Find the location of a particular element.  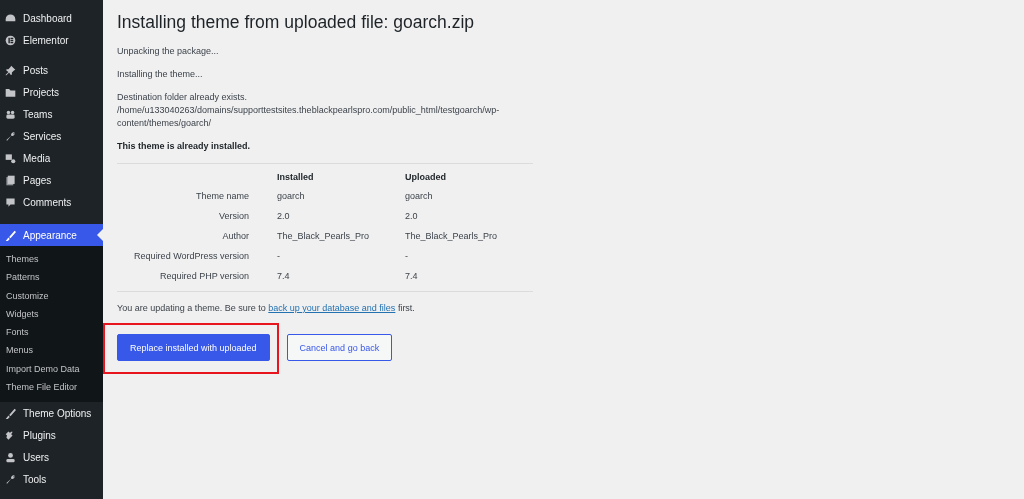

column-header: Uploaded is located at coordinates (425, 177).